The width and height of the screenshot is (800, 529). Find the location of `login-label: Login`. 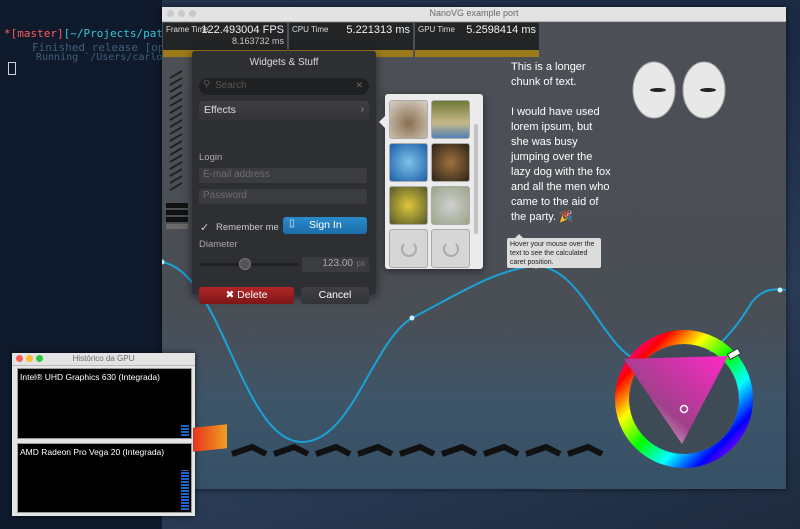

login-label: Login is located at coordinates (211, 157).